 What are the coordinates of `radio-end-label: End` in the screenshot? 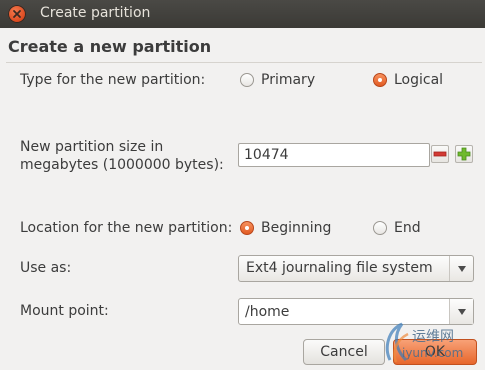 It's located at (407, 228).